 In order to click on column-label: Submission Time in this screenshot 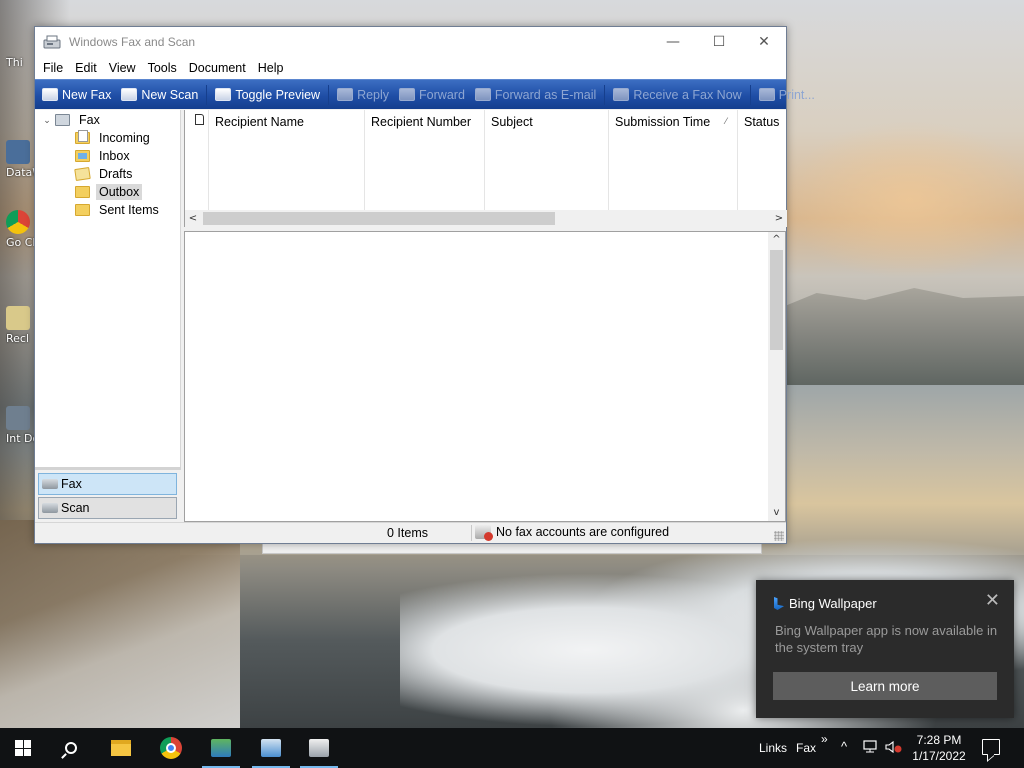, I will do `click(663, 122)`.